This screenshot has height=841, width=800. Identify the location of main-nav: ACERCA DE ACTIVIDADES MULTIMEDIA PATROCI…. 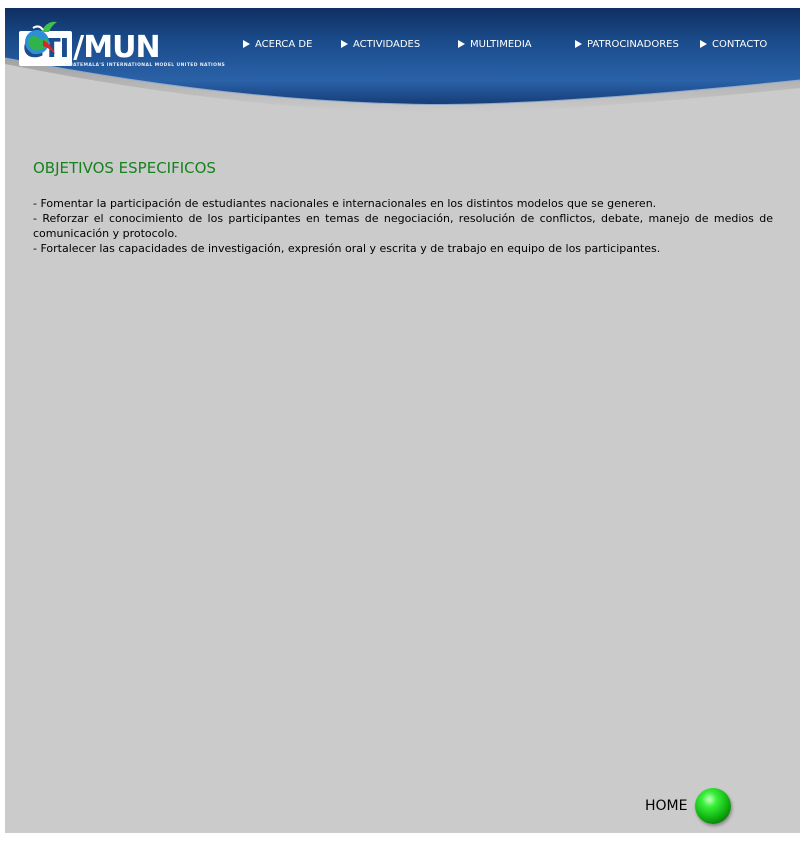
(402, 44).